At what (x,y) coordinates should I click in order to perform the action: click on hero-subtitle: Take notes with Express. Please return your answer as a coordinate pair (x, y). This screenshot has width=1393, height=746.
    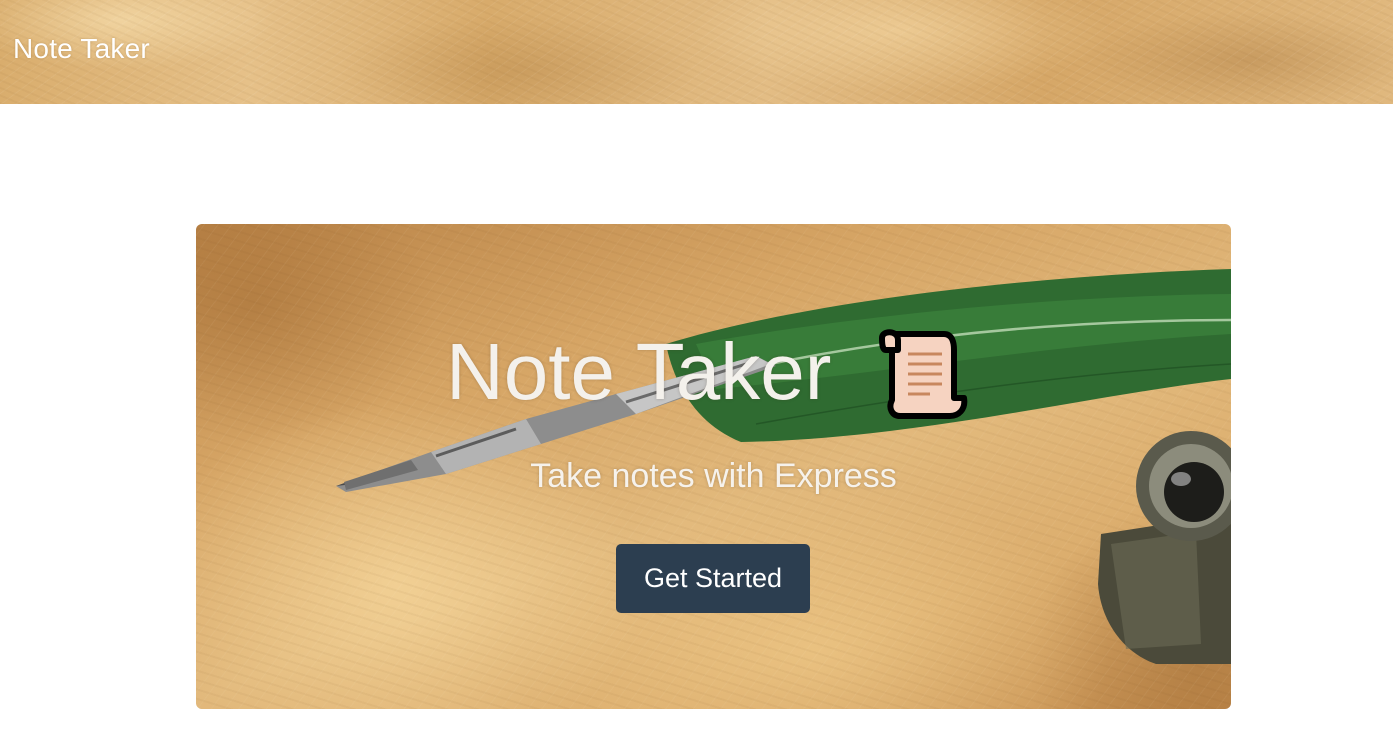
    Looking at the image, I should click on (713, 476).